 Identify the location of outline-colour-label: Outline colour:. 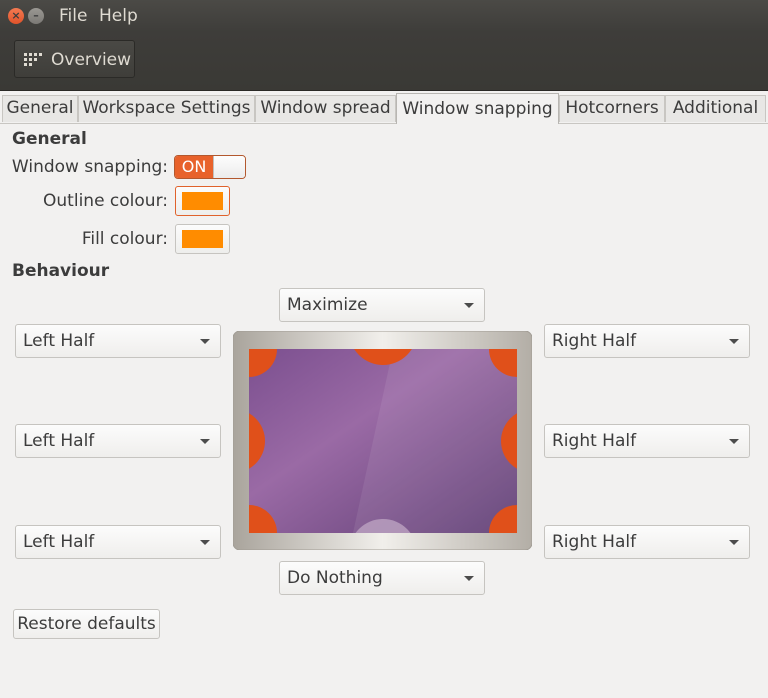
(105, 201).